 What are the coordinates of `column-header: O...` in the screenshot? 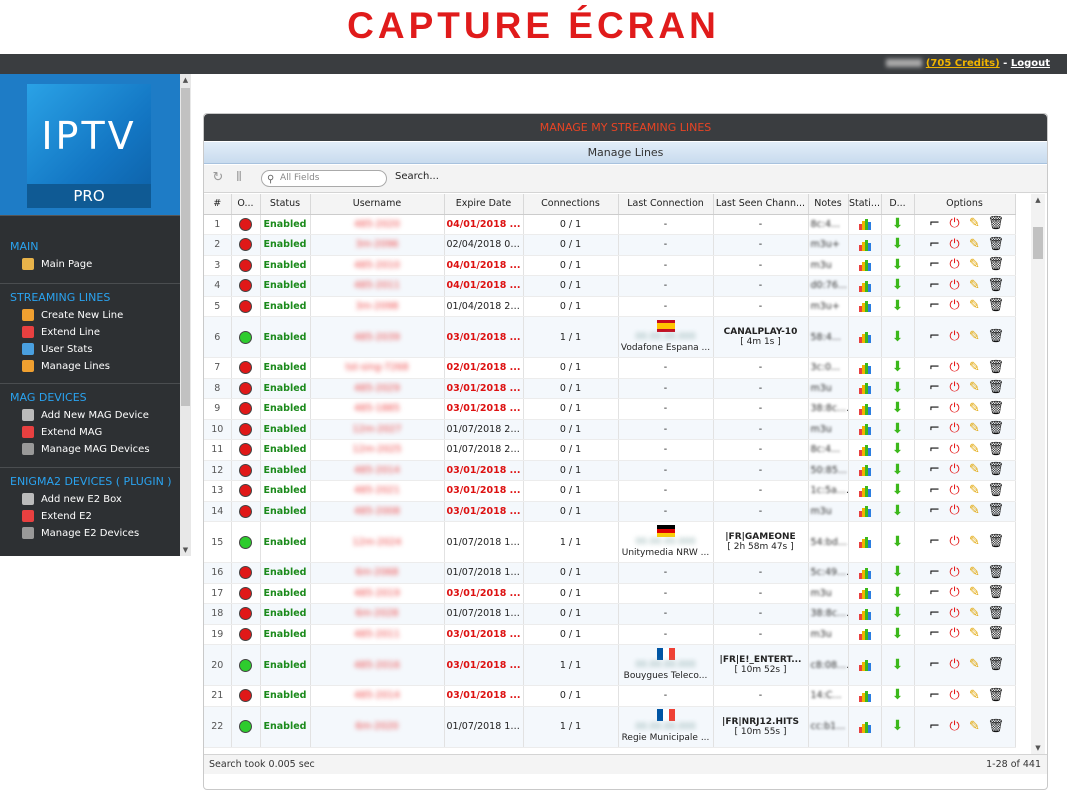 It's located at (246, 204).